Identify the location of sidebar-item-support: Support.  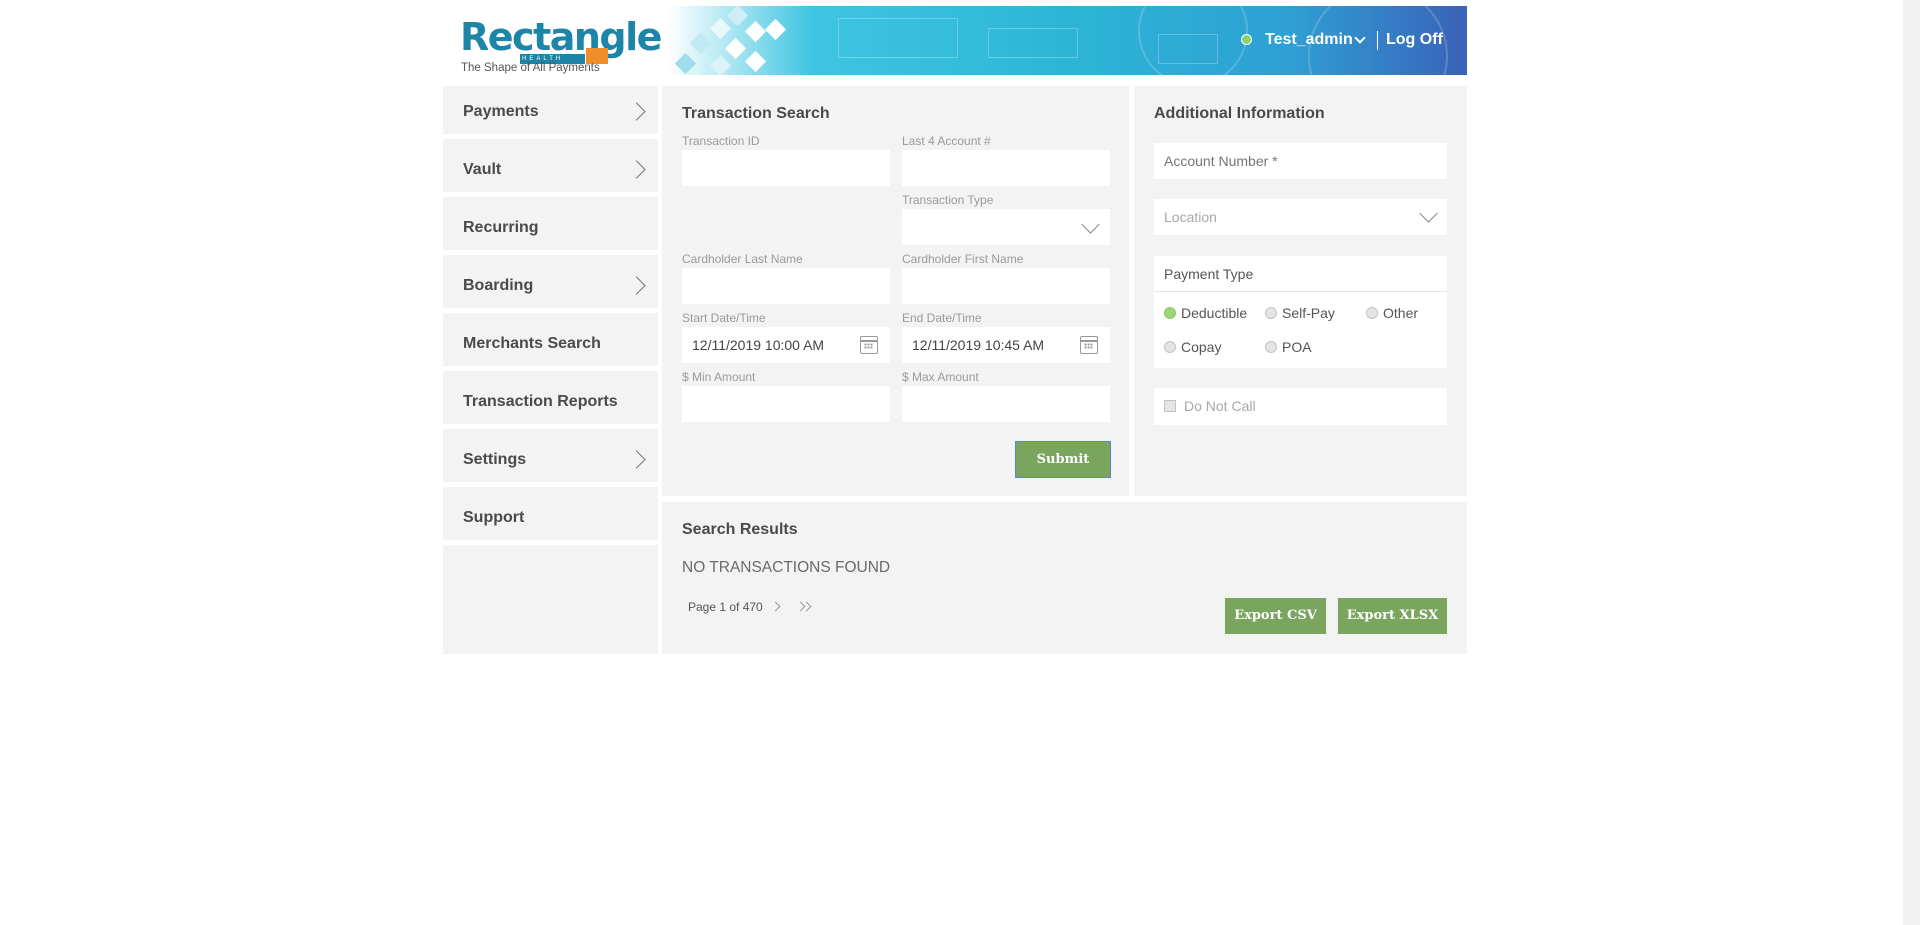
(550, 518).